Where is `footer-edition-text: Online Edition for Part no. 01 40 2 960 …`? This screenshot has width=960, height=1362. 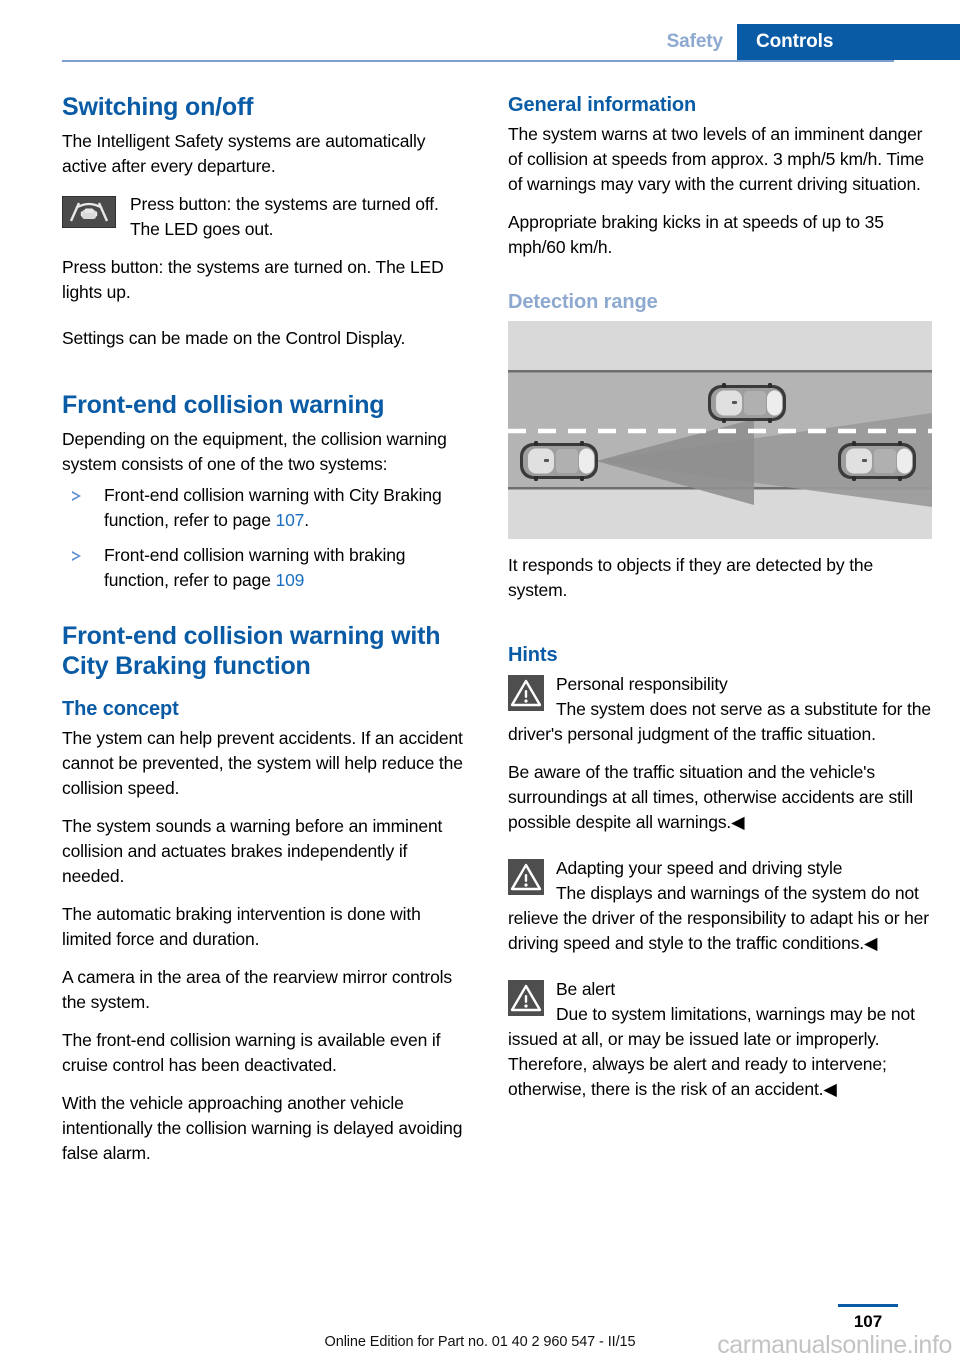 footer-edition-text: Online Edition for Part no. 01 40 2 960 … is located at coordinates (480, 1342).